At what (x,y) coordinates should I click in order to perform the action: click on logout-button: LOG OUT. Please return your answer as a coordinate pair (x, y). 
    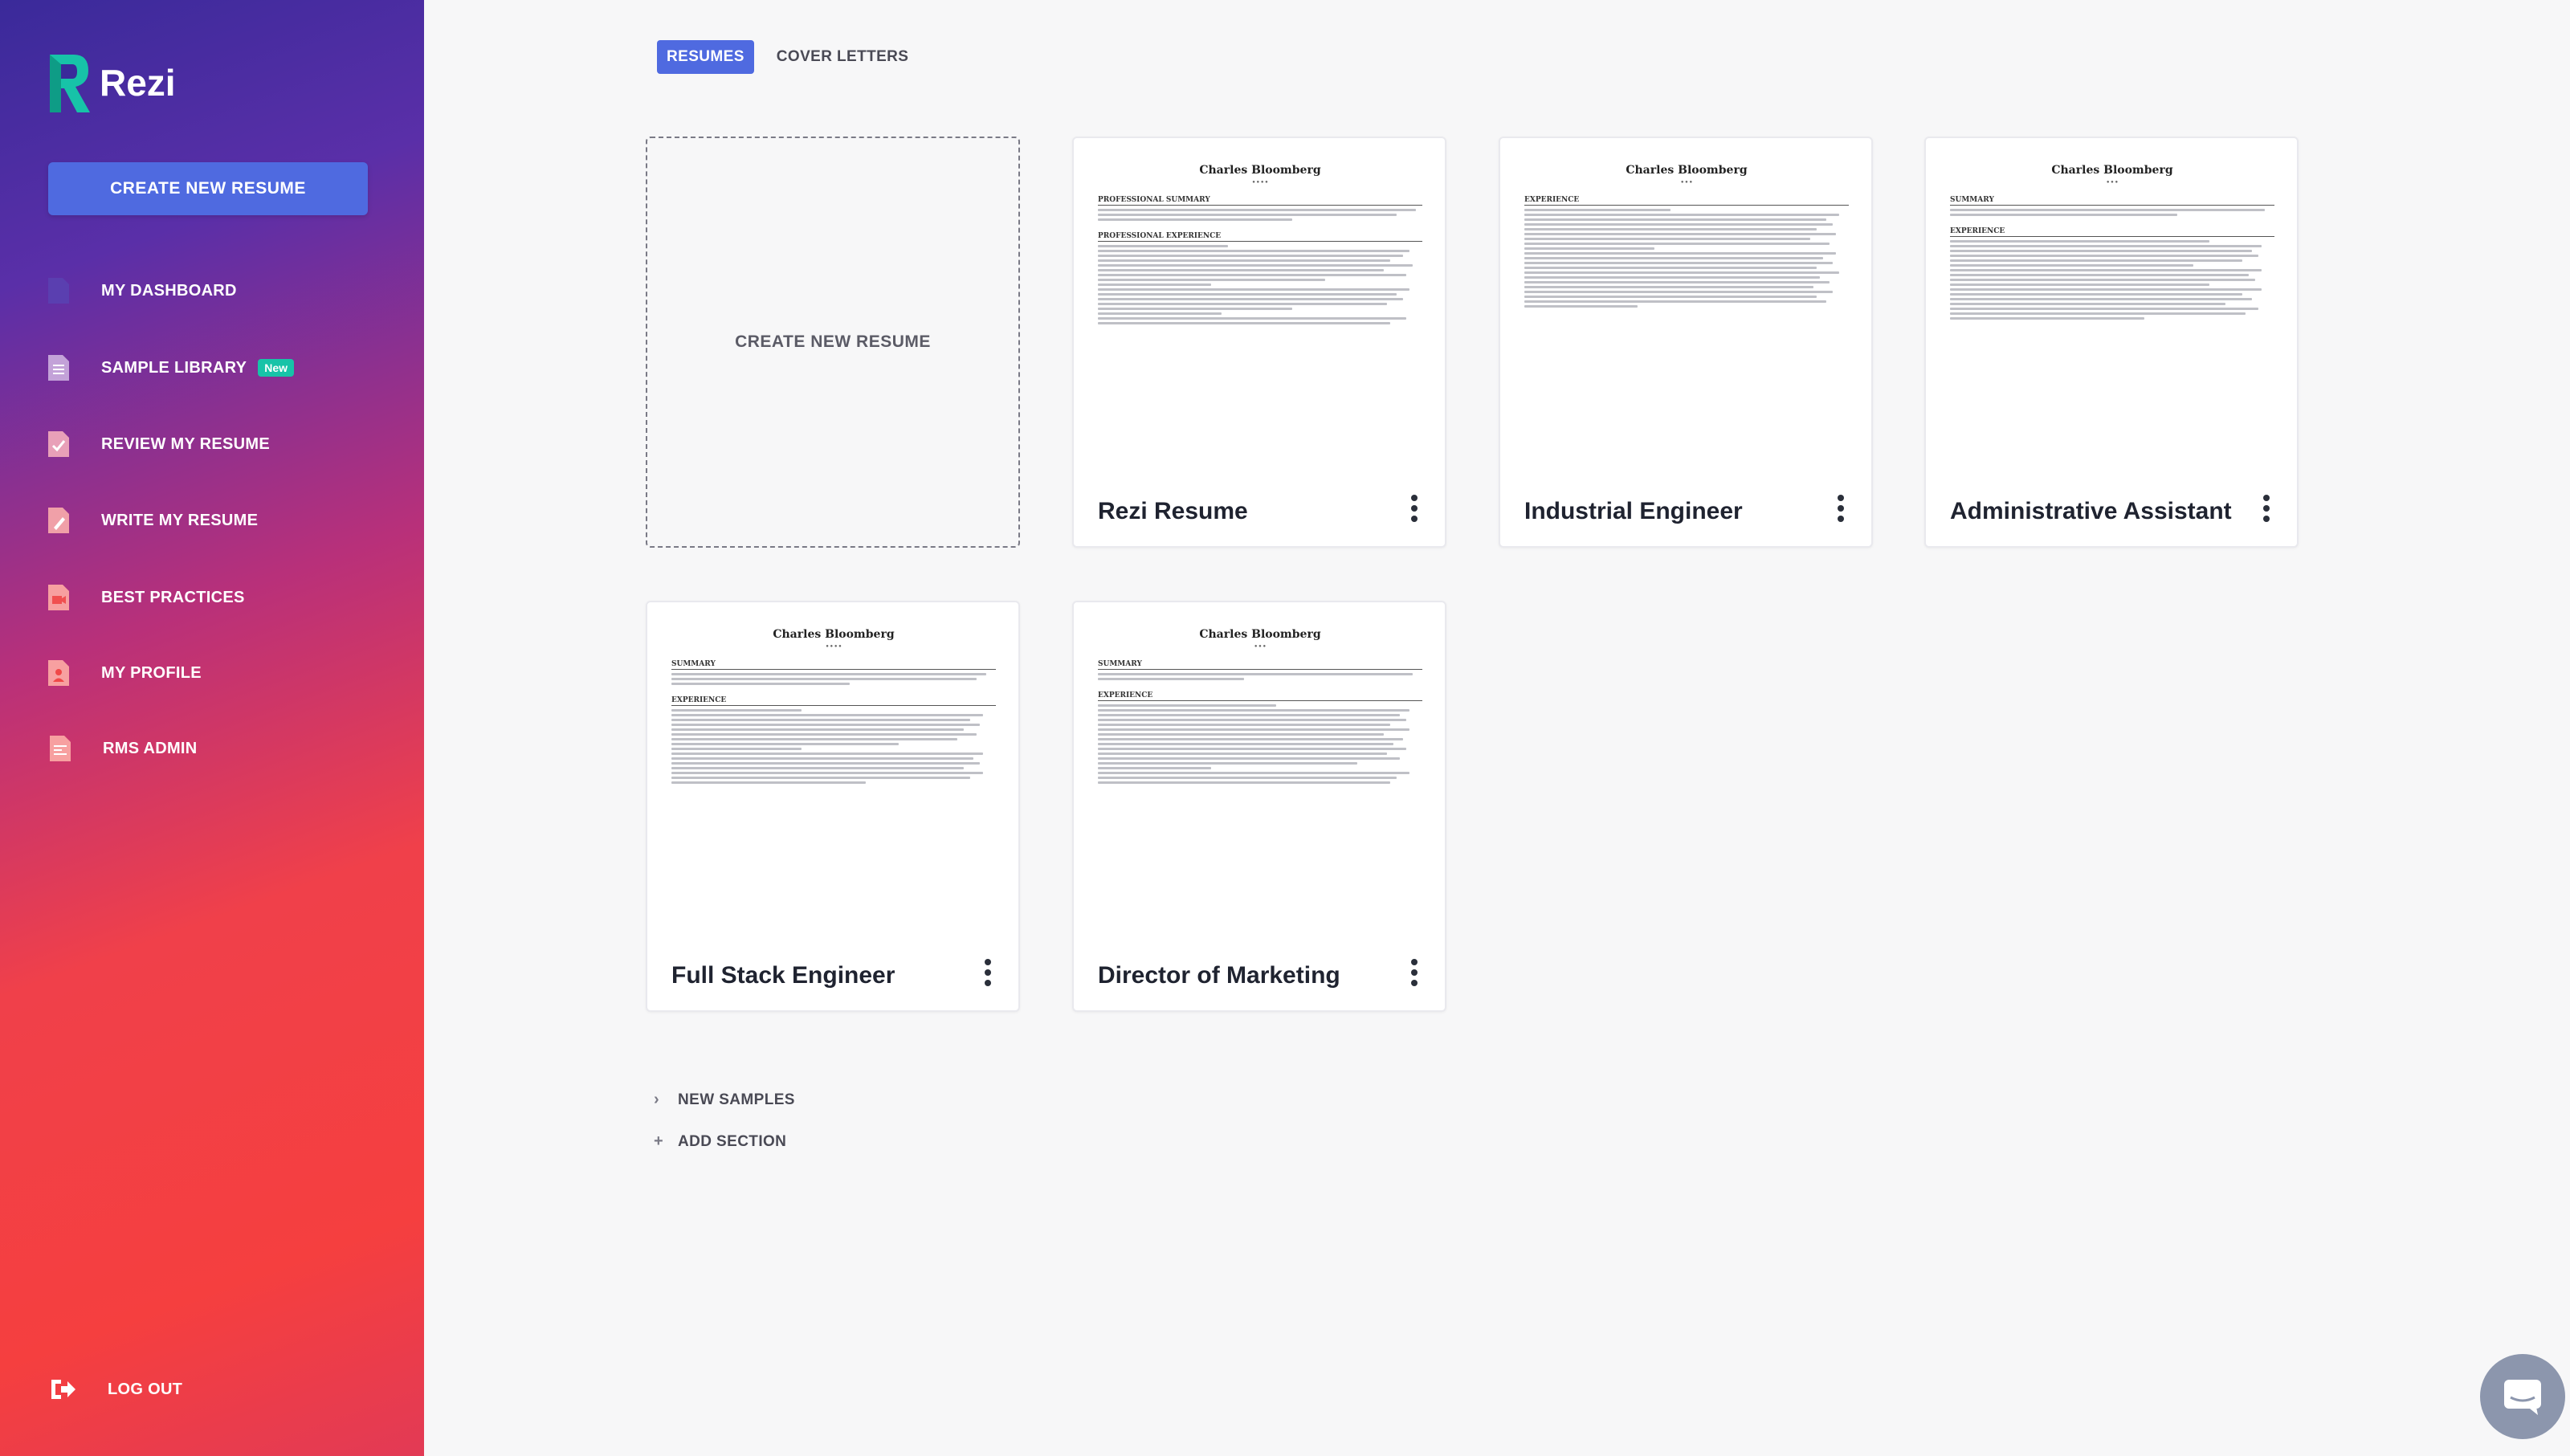
    Looking at the image, I should click on (116, 1389).